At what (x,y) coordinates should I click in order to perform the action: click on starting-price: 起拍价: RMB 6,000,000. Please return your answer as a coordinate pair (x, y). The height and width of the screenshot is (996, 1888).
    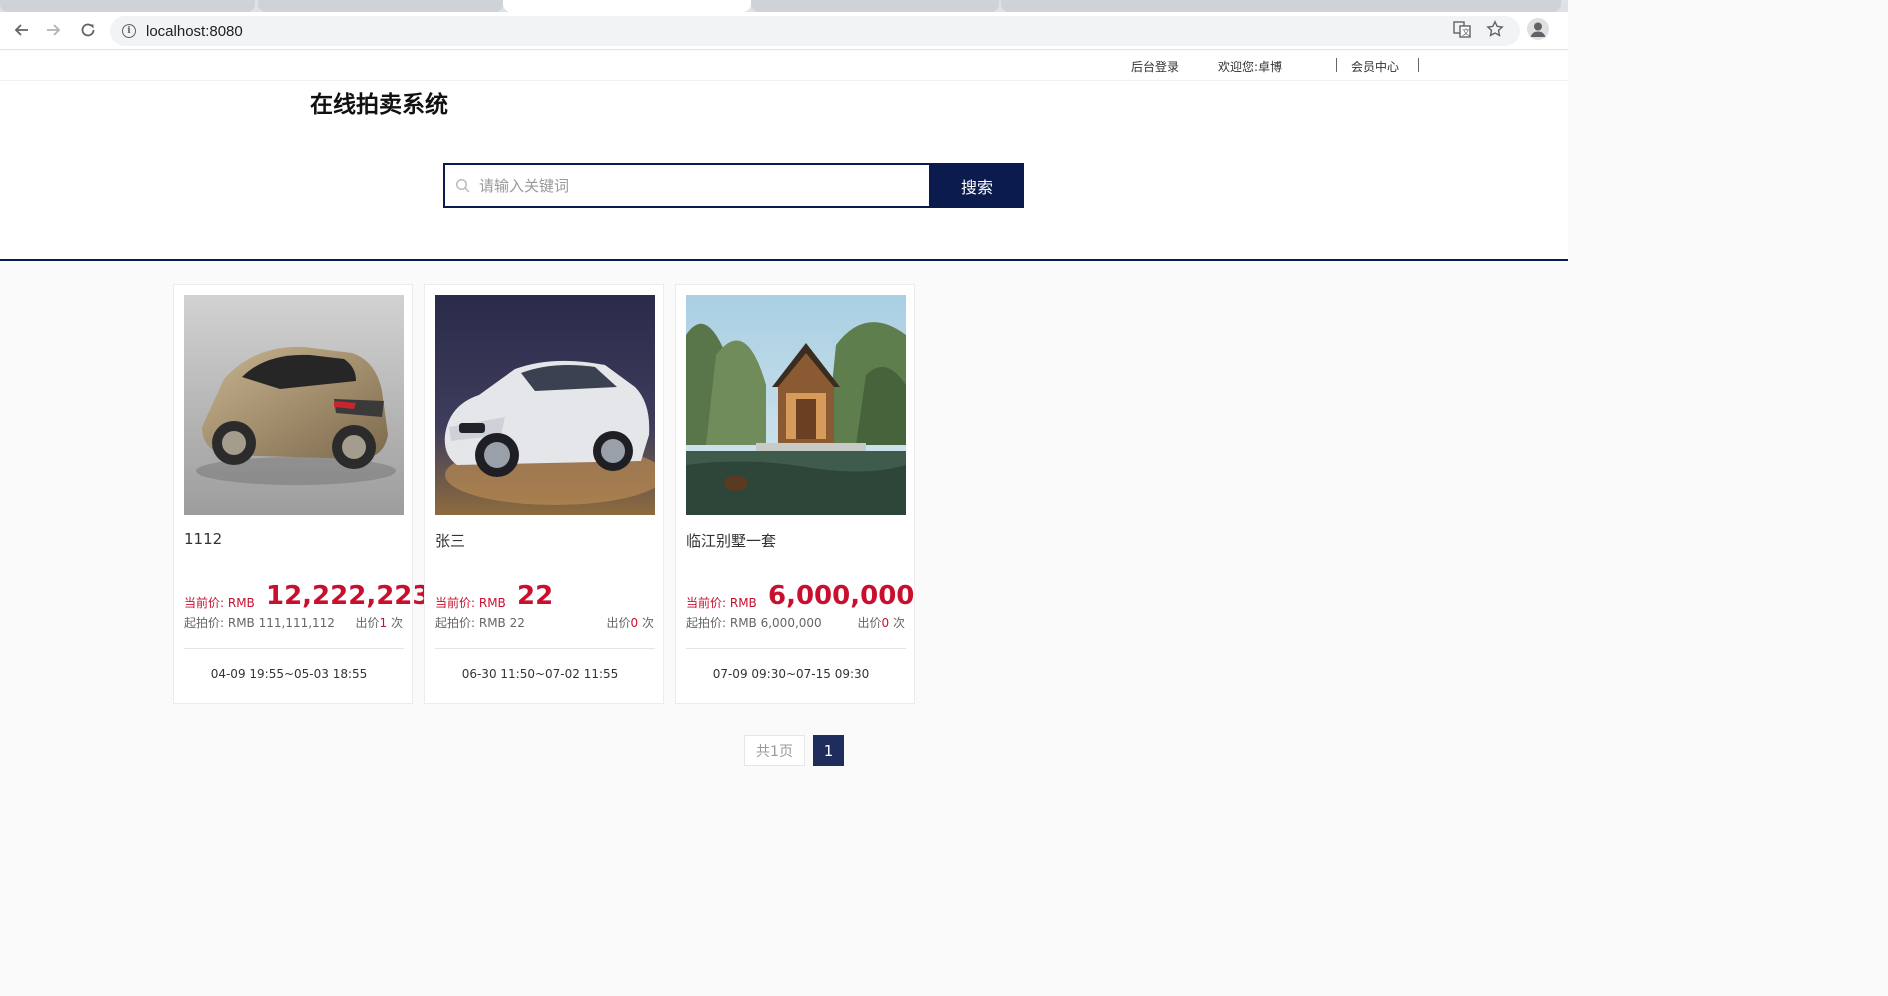
    Looking at the image, I should click on (754, 623).